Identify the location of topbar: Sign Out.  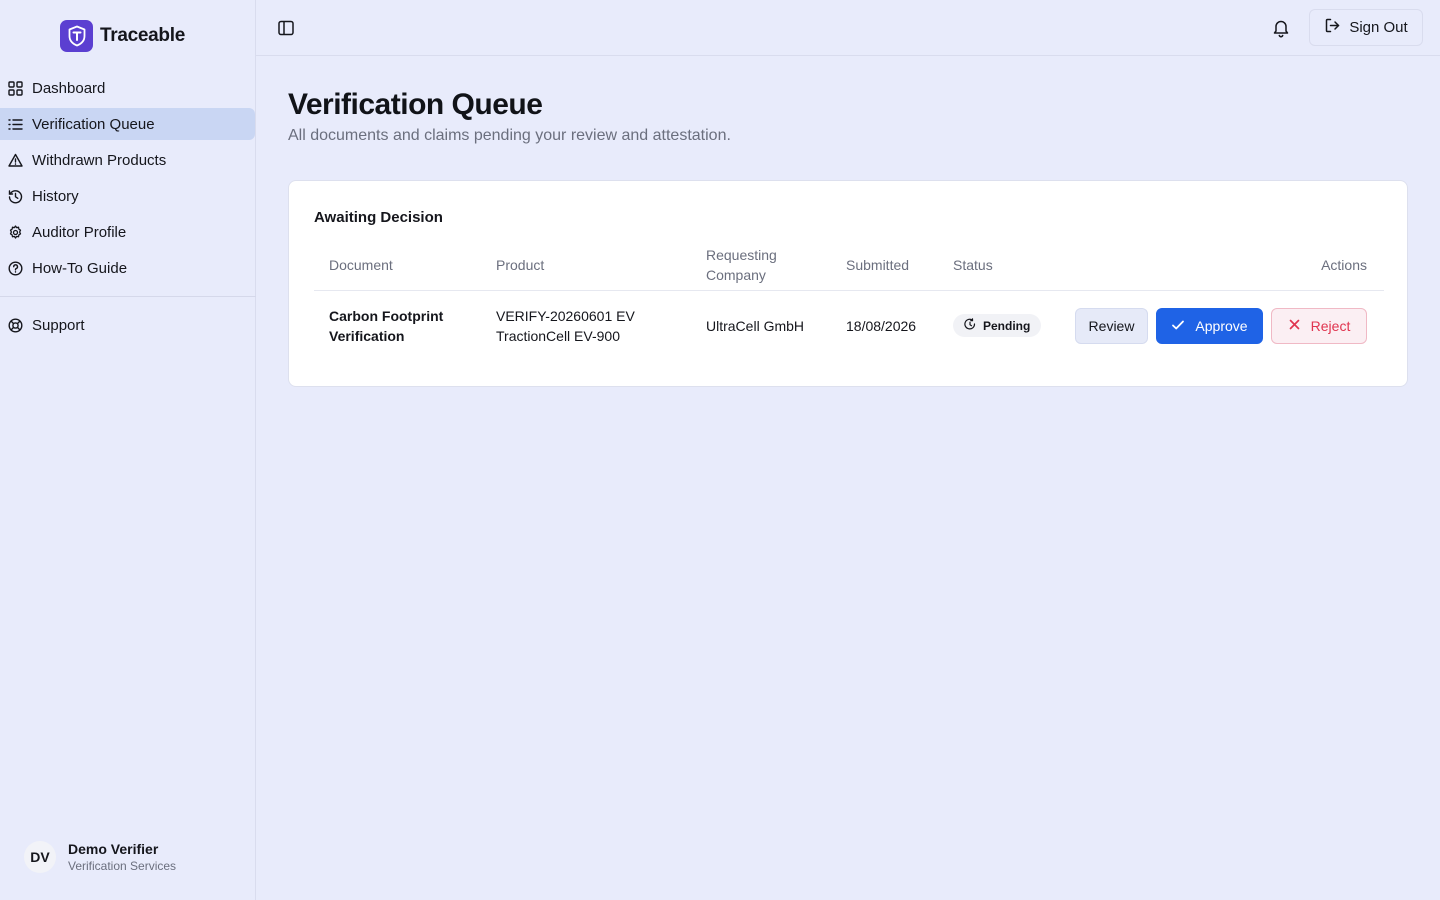
(848, 28).